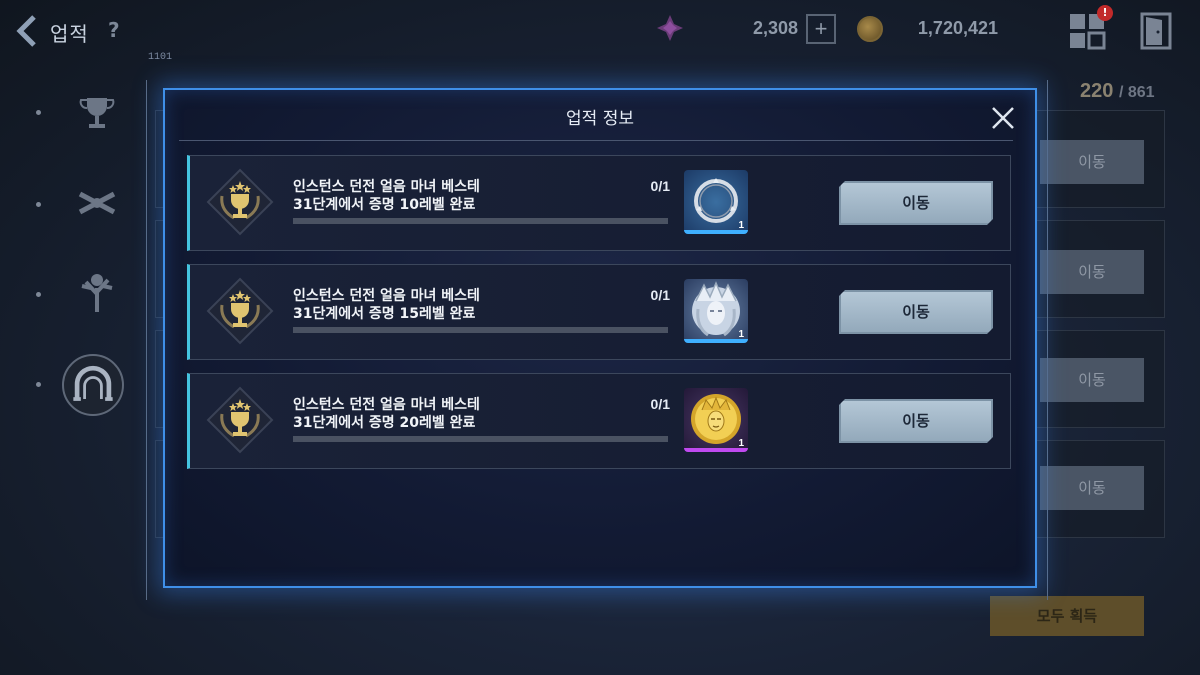 The image size is (1200, 675). What do you see at coordinates (386, 196) in the screenshot?
I see `achievement-description: 인스턴스 던전 얼음 마녀 베스테 31단계에서 증명 10레벨 완료` at bounding box center [386, 196].